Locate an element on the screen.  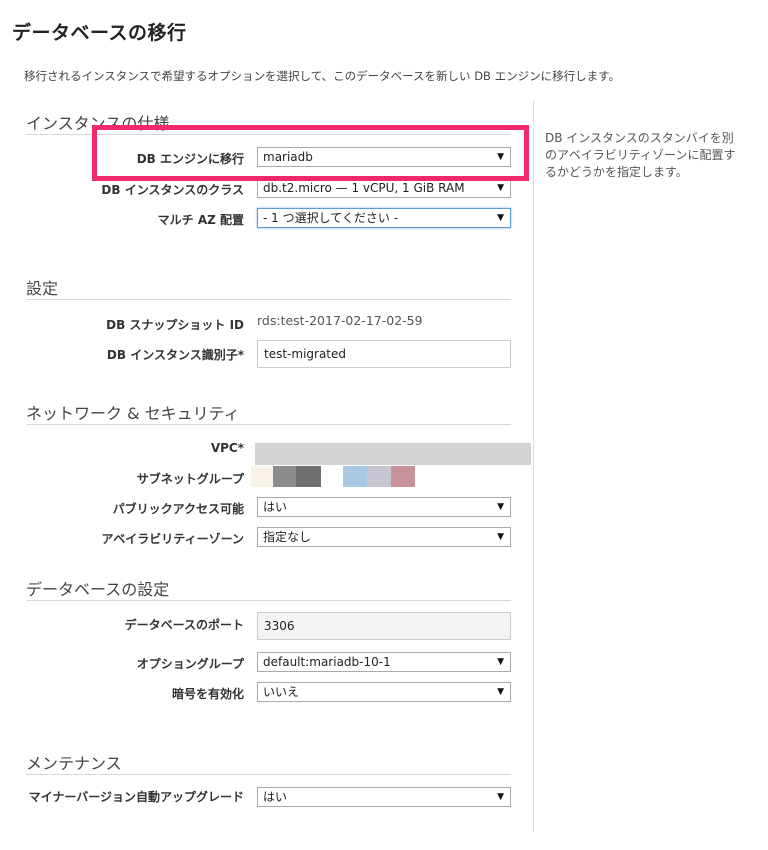
minor-upgrade-value: はい is located at coordinates (275, 797).